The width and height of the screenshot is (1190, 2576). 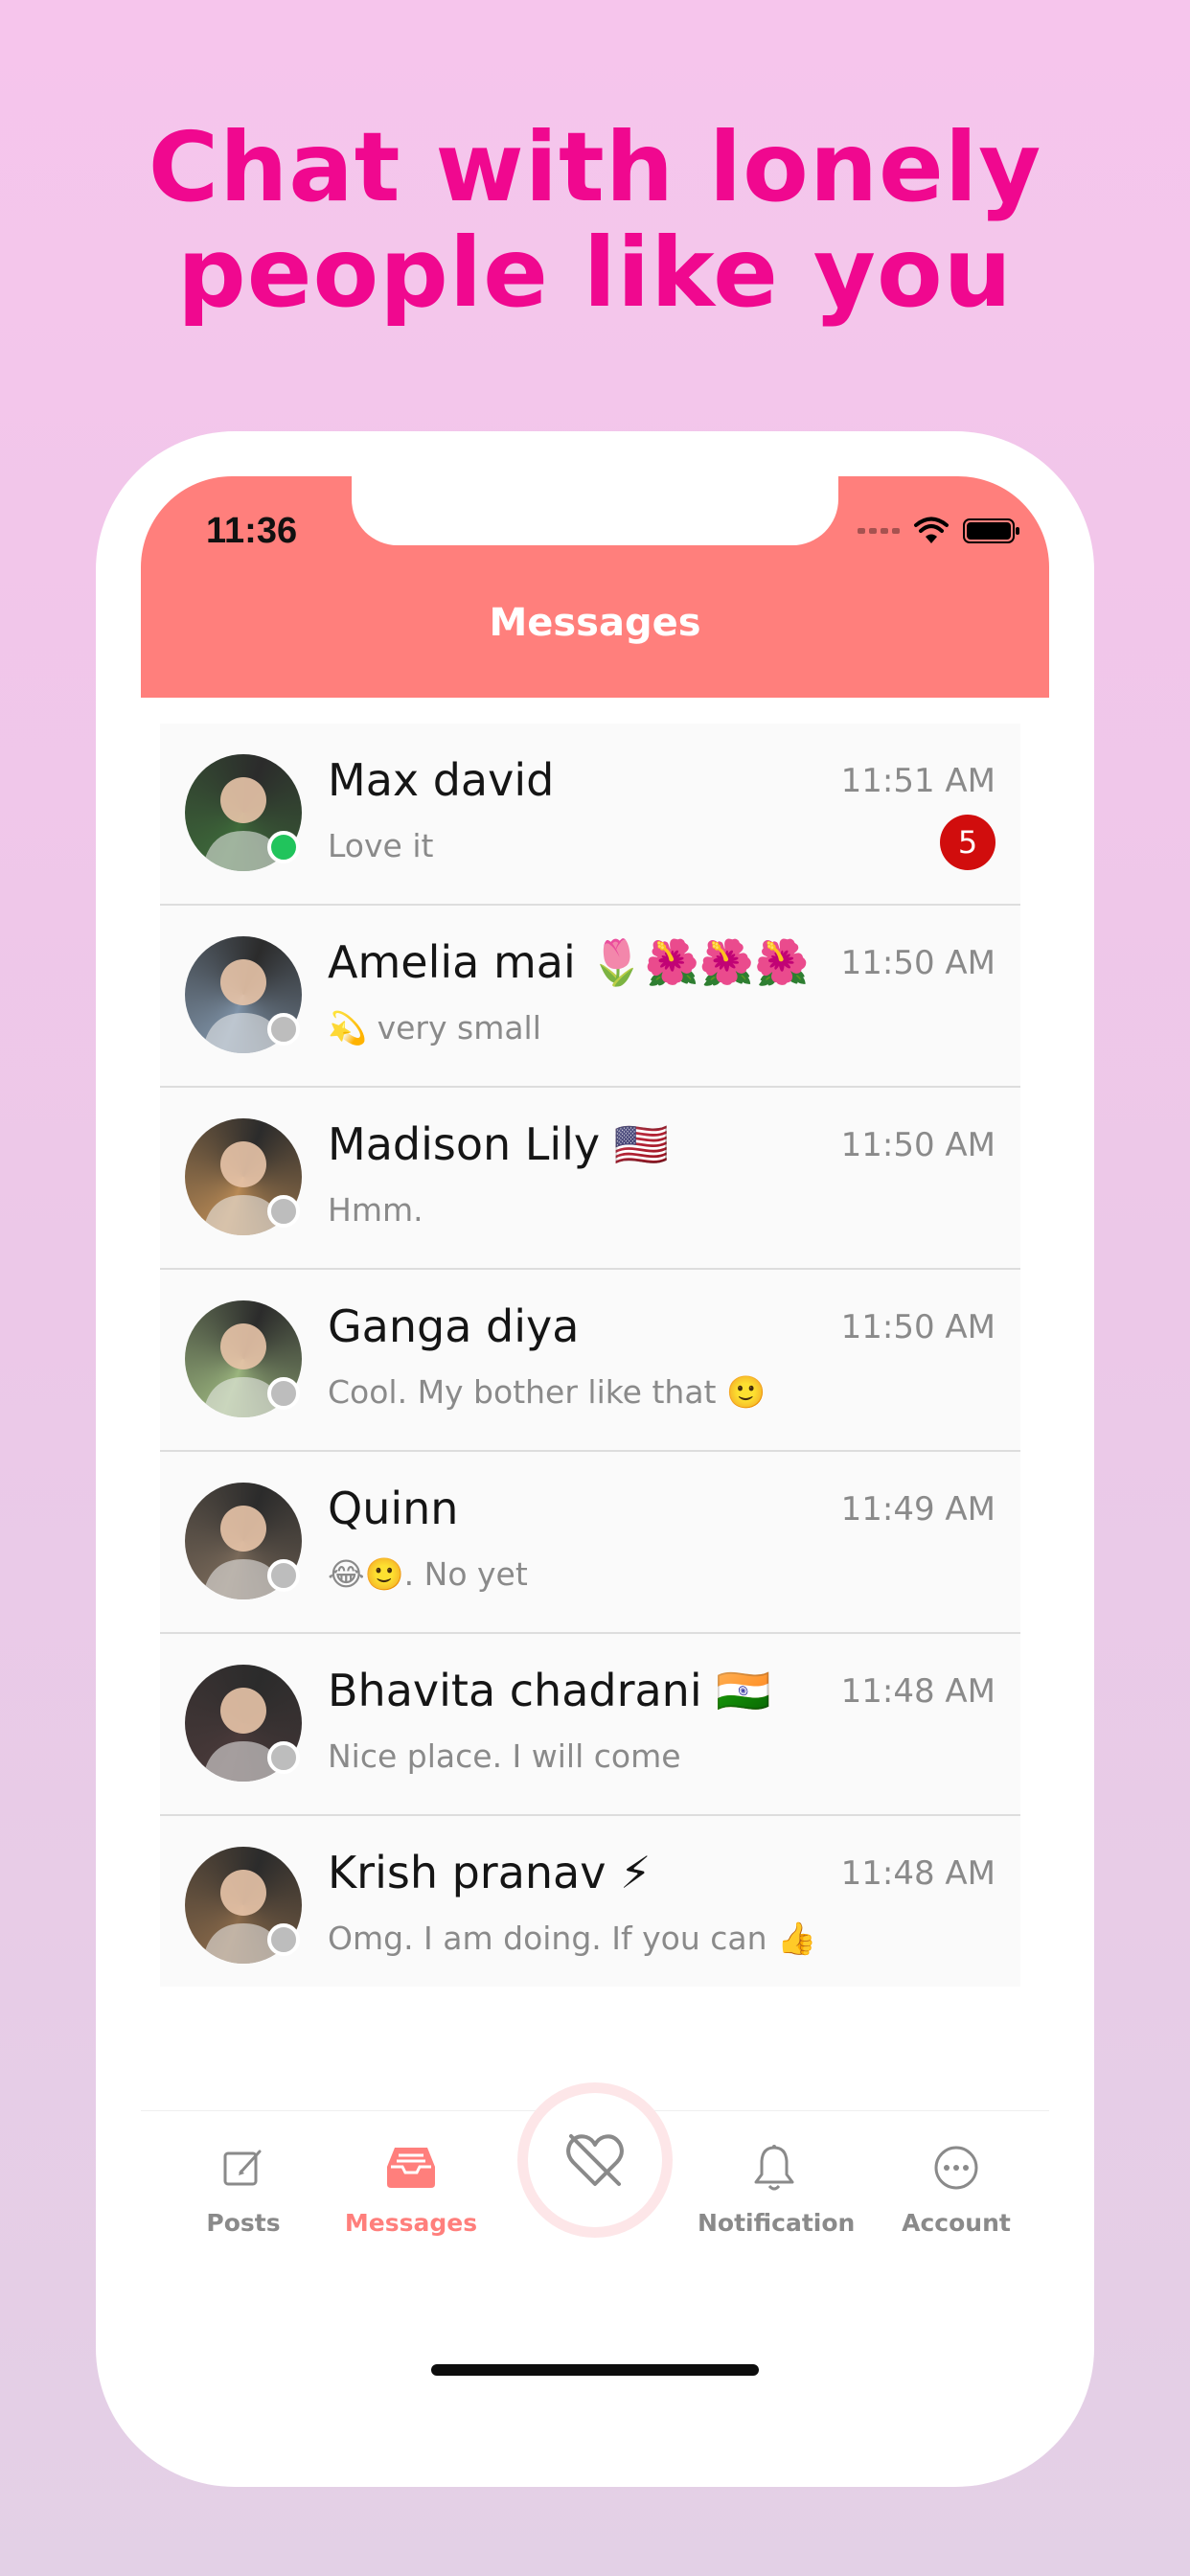 I want to click on tab-account-label: Account, so click(x=957, y=2223).